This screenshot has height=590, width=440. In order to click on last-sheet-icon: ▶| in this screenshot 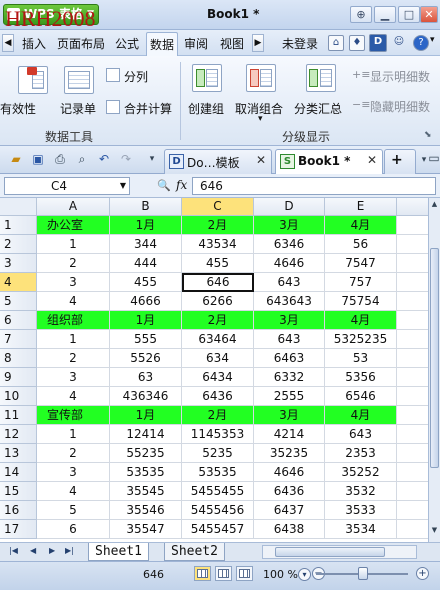, I will do `click(69, 550)`.